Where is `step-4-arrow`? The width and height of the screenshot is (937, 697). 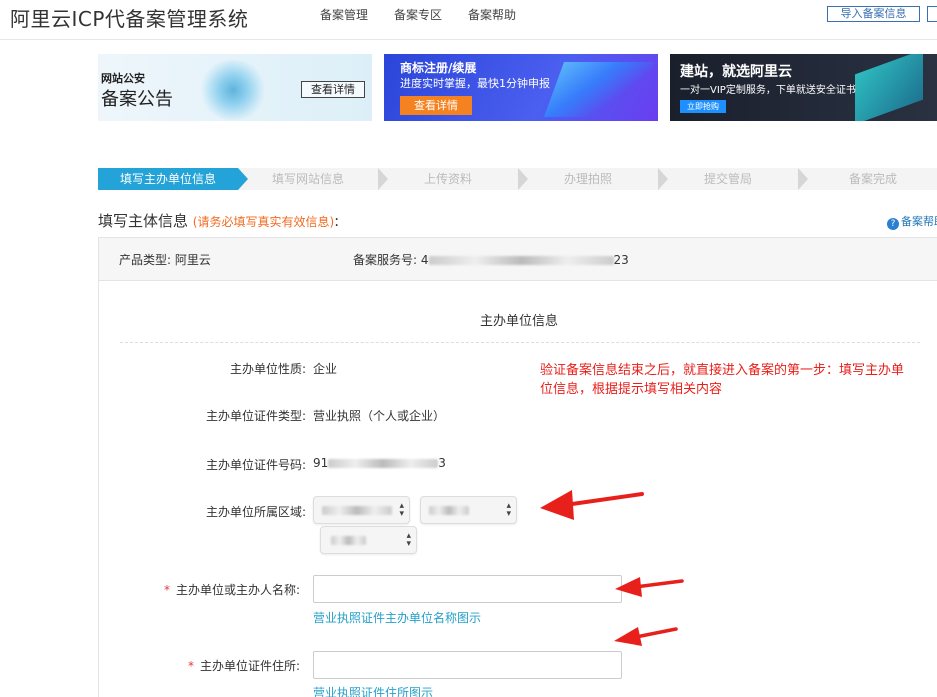 step-4-arrow is located at coordinates (663, 179).